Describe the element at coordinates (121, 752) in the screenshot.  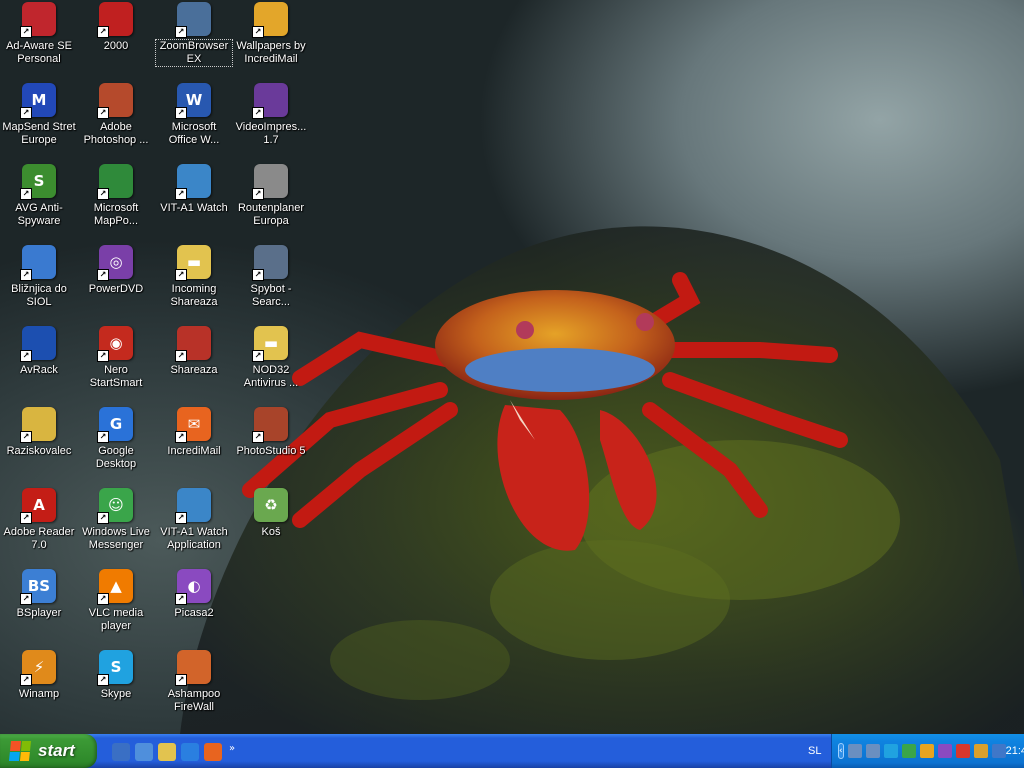
I see `desktop-settings-icon` at that location.